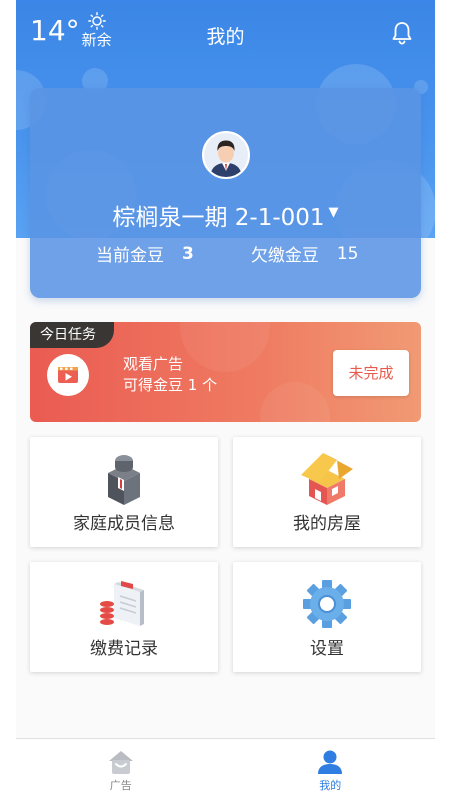 This screenshot has height=800, width=450. Describe the element at coordinates (124, 649) in the screenshot. I see `tile-label: 缴费记录` at that location.